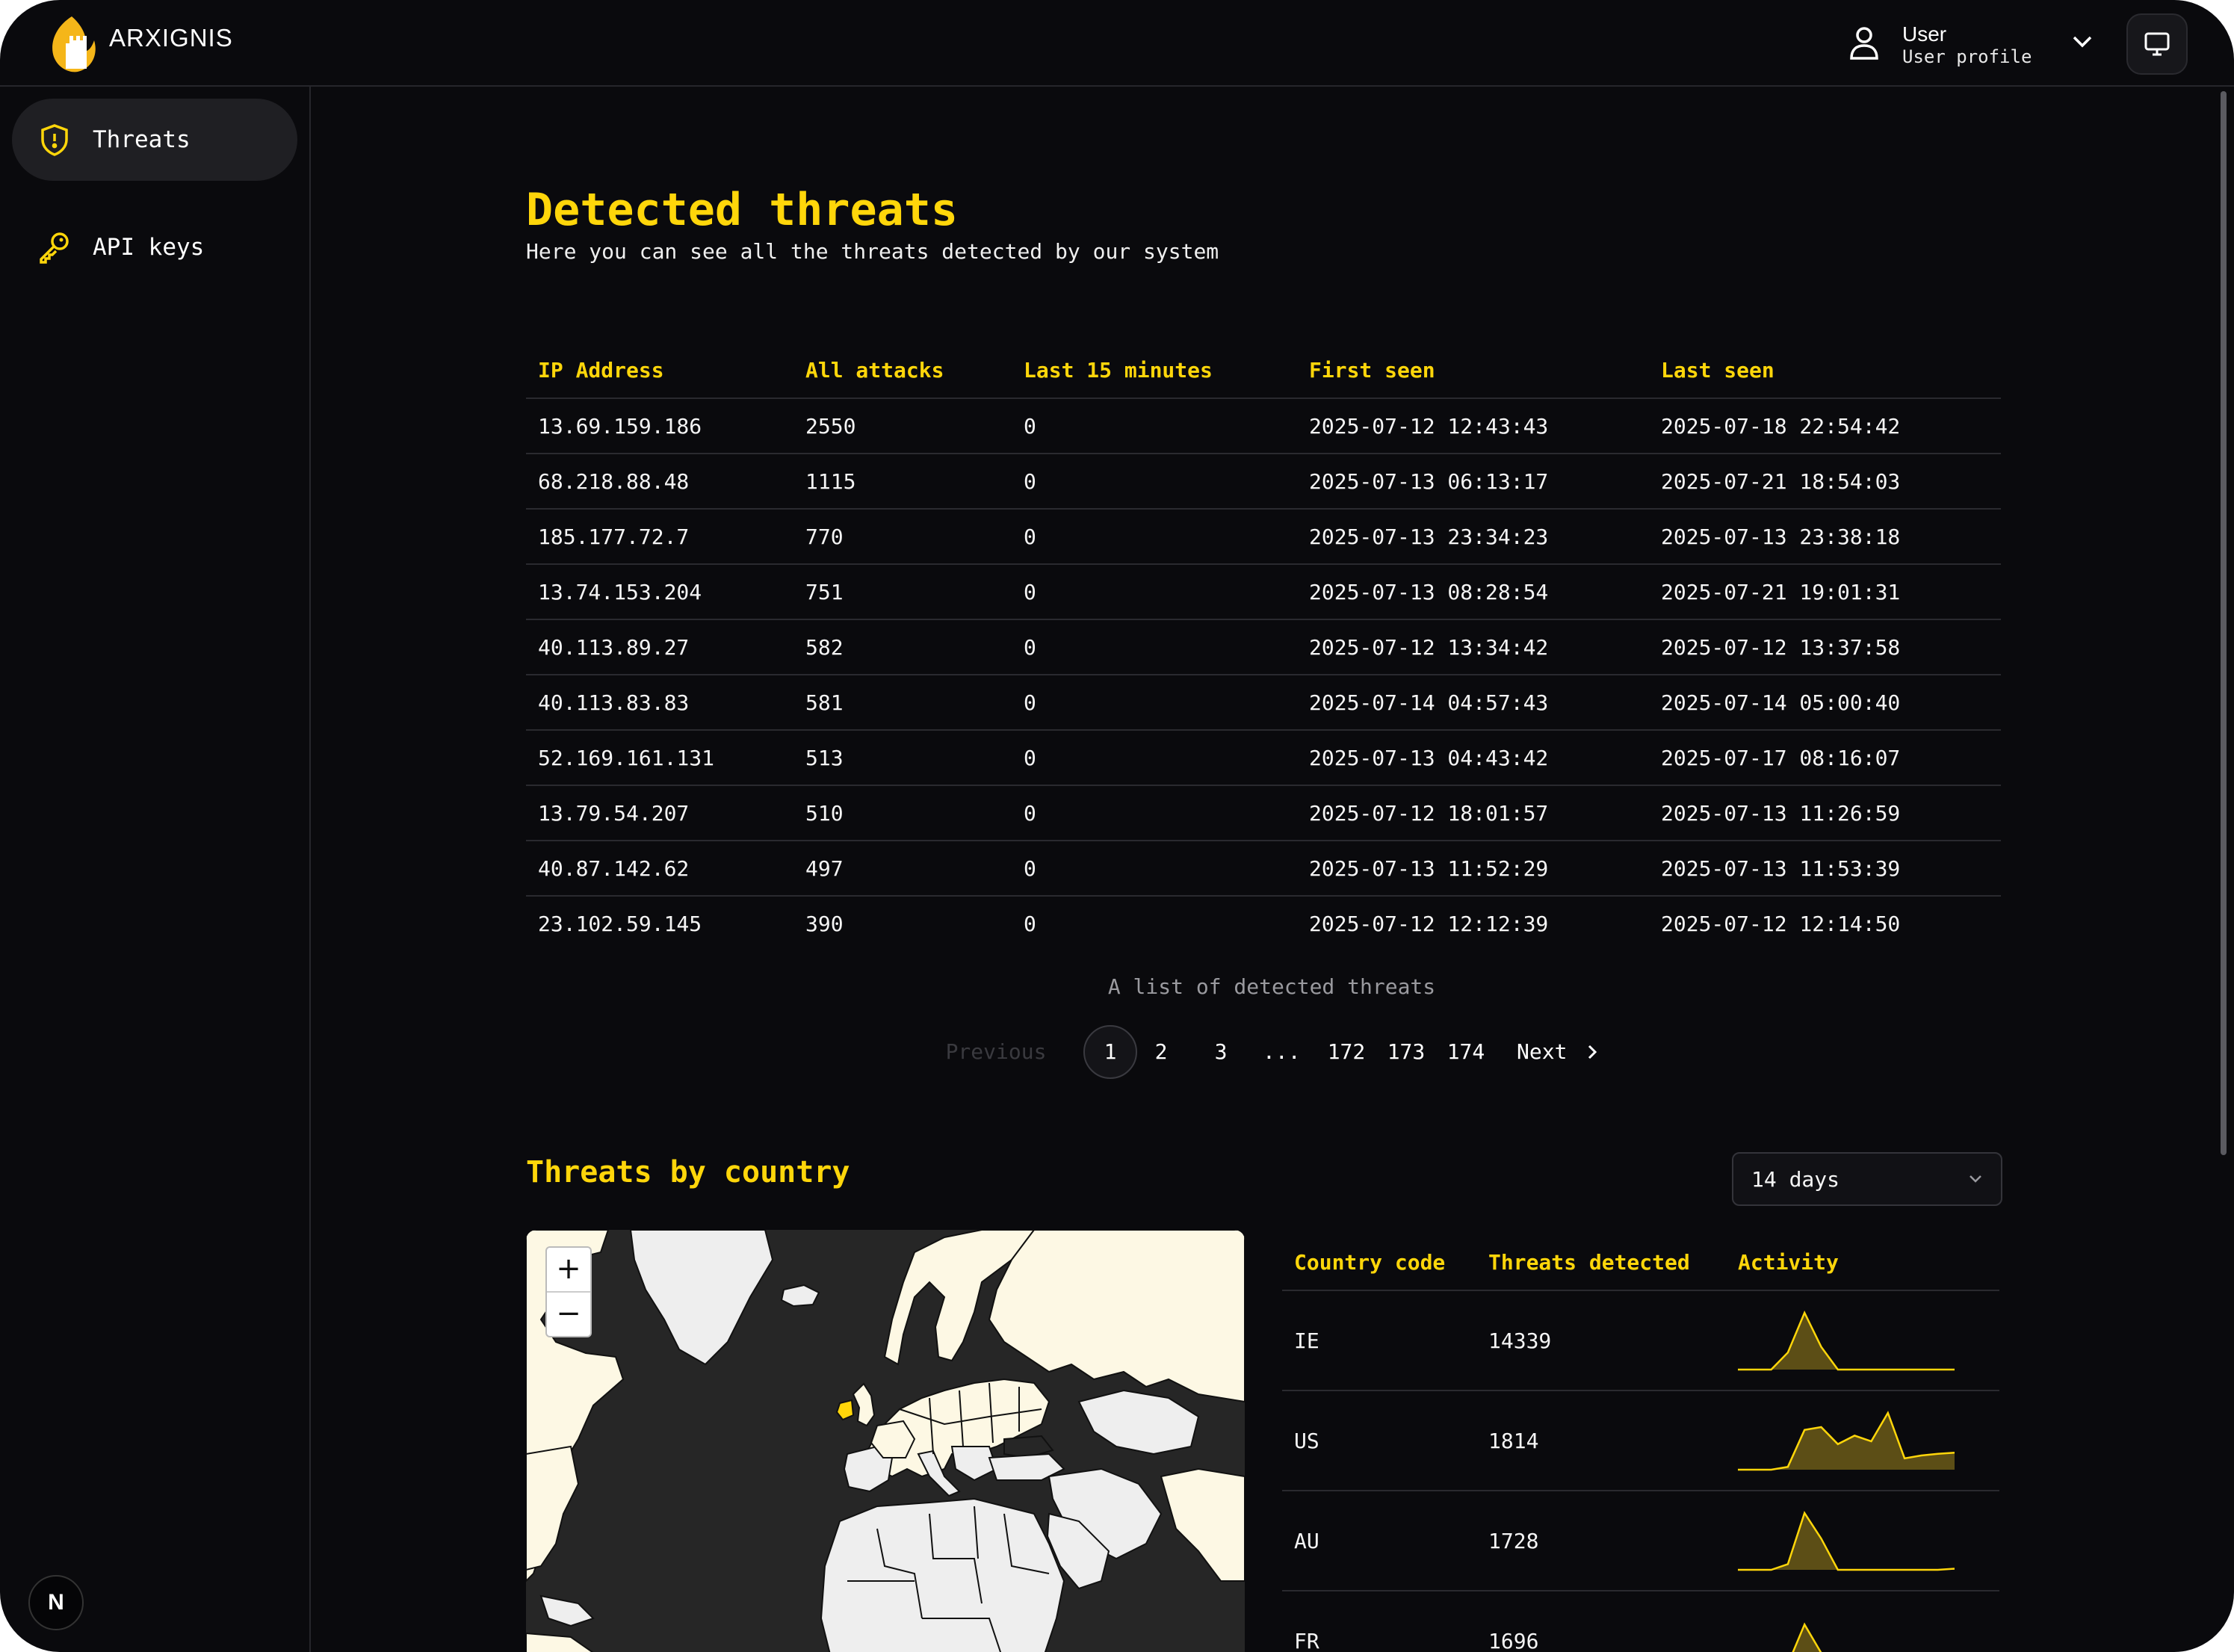  Describe the element at coordinates (1825, 813) in the screenshot. I see `cell-last-seen: 2025-07-13 11:26:59` at that location.